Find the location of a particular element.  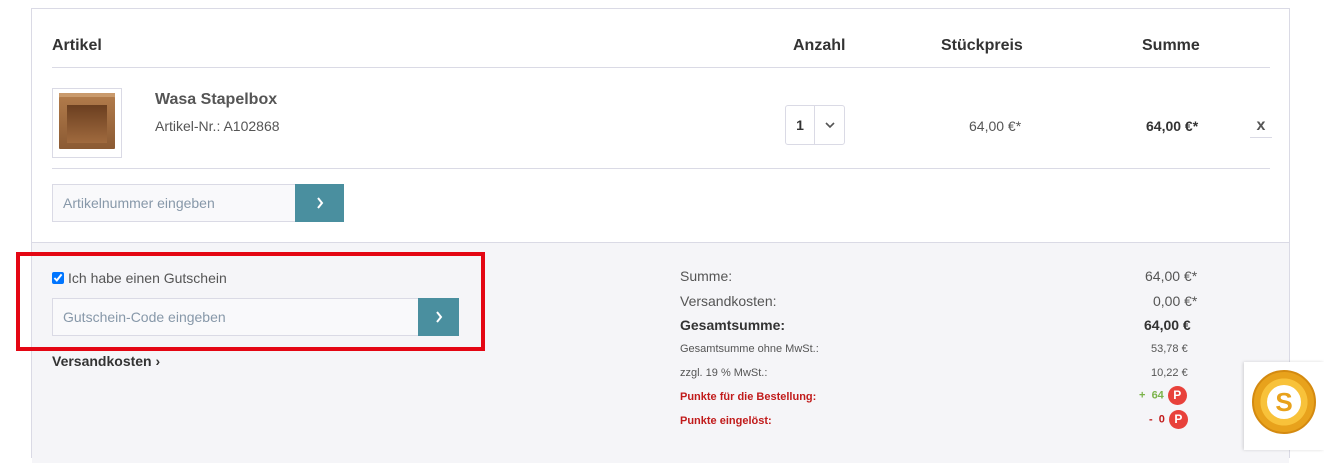

chevron-down-icon is located at coordinates (829, 125).